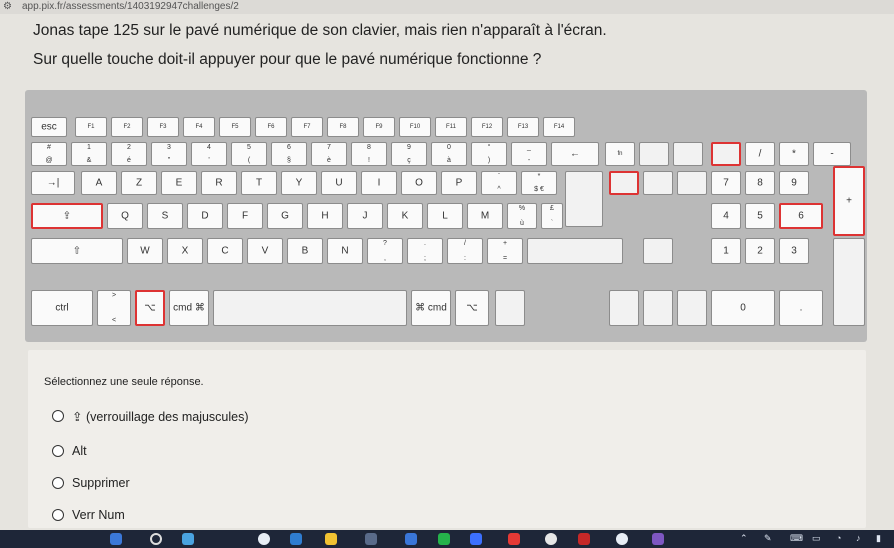 Image resolution: width=894 pixels, height=548 pixels. I want to click on key-letter: W, so click(145, 251).